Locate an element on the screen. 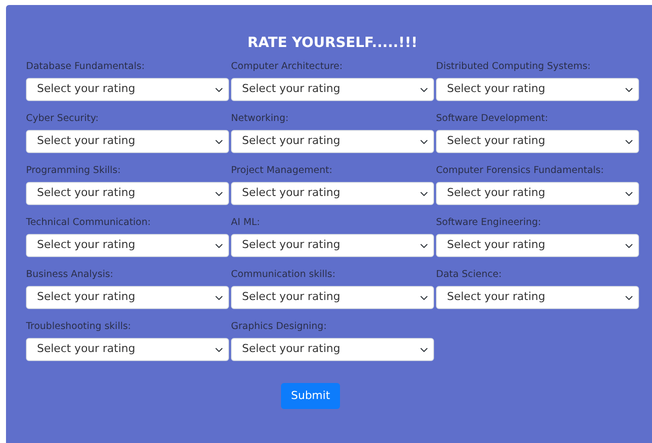 The height and width of the screenshot is (443, 652). field-label: Business Analysis: is located at coordinates (70, 274).